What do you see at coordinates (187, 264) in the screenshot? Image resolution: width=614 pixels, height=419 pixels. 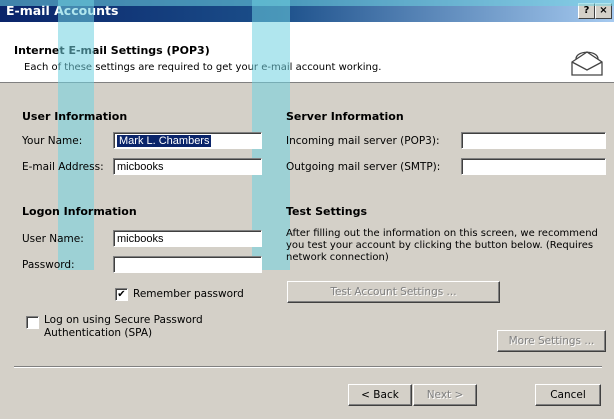 I see `password-field` at bounding box center [187, 264].